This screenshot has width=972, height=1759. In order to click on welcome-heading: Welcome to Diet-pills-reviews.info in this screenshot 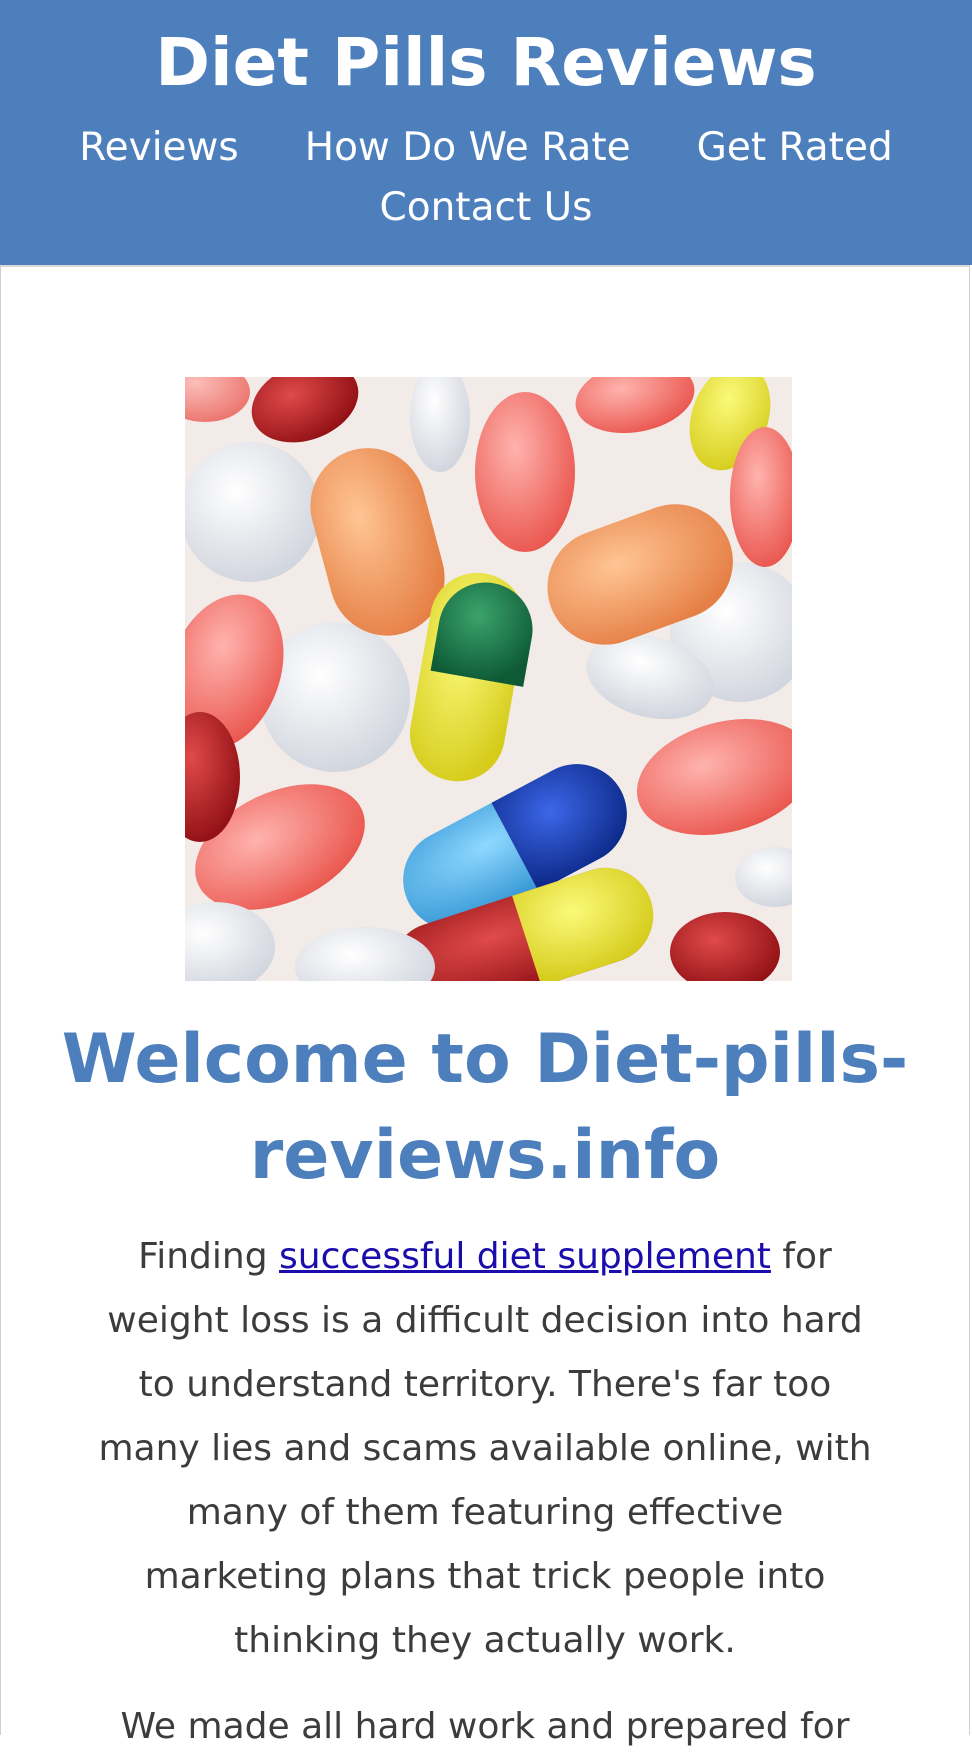, I will do `click(485, 1107)`.